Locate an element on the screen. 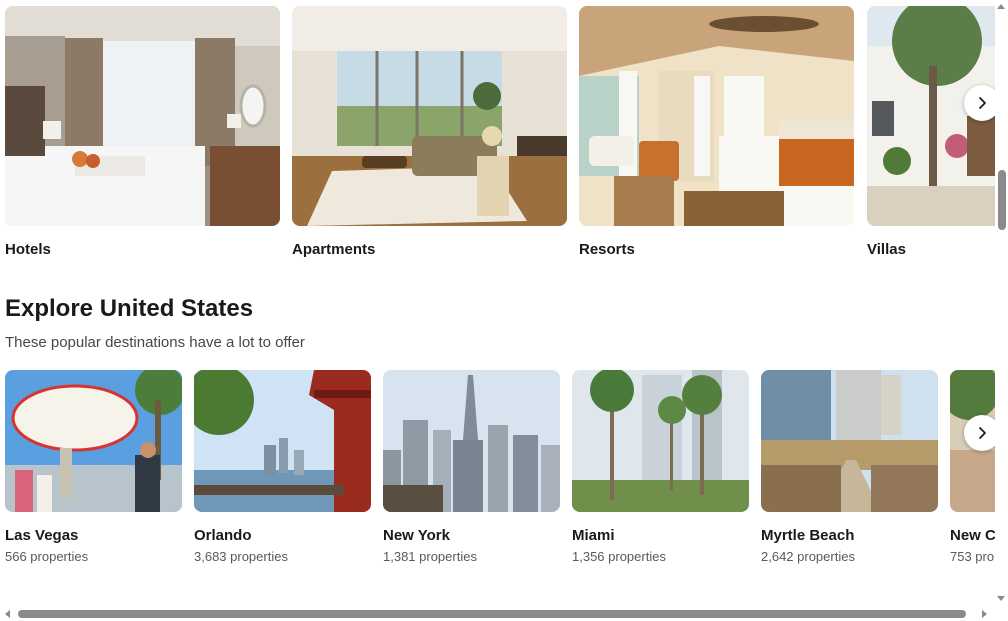 This screenshot has width=1008, height=621. destination-card-partial: New C 753 pro is located at coordinates (972, 467).